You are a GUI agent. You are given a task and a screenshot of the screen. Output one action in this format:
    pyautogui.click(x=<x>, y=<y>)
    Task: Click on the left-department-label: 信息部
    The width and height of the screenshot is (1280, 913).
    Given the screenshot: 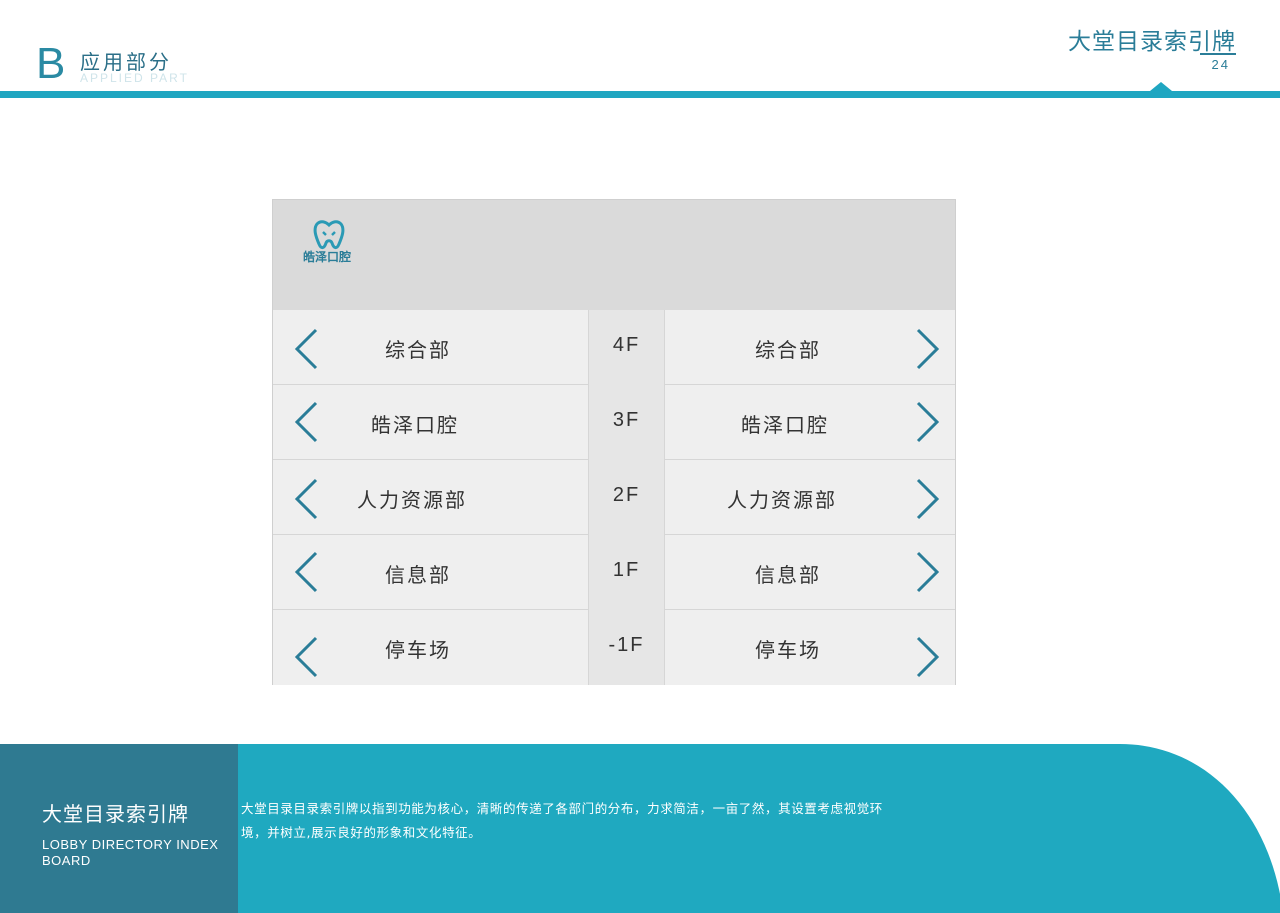 What is the action you would take?
    pyautogui.click(x=418, y=575)
    